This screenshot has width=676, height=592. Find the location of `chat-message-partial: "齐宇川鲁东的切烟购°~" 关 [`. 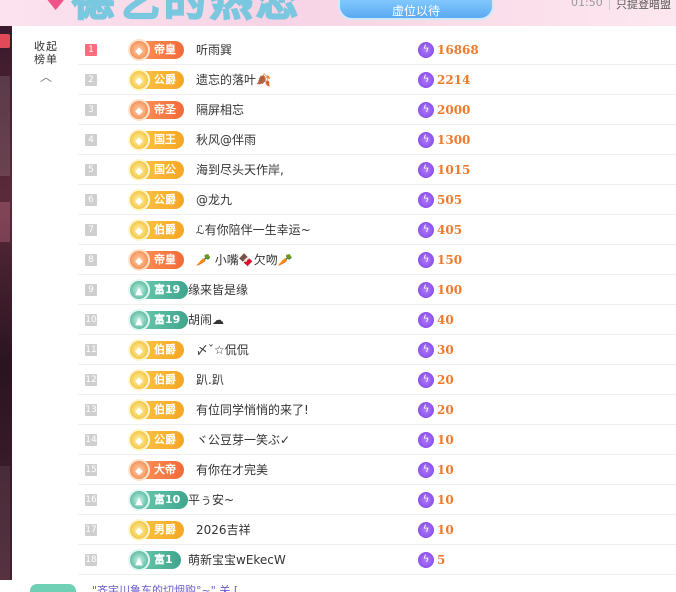

chat-message-partial: "齐宇川鲁东的切烟购°~" 关 [ is located at coordinates (338, 586).